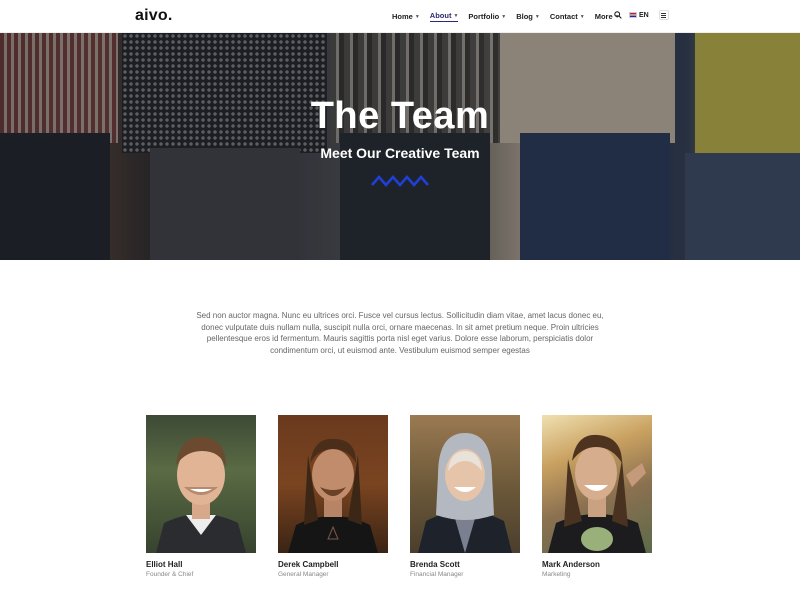 This screenshot has width=800, height=600. Describe the element at coordinates (563, 16) in the screenshot. I see `nav-item-label: Contact` at that location.